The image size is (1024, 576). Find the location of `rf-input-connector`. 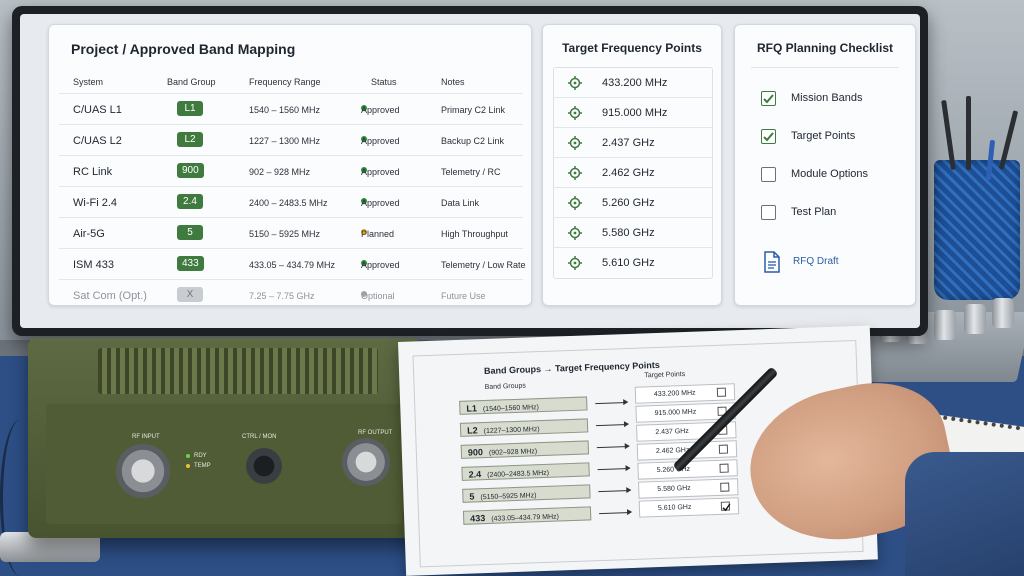

rf-input-connector is located at coordinates (143, 471).